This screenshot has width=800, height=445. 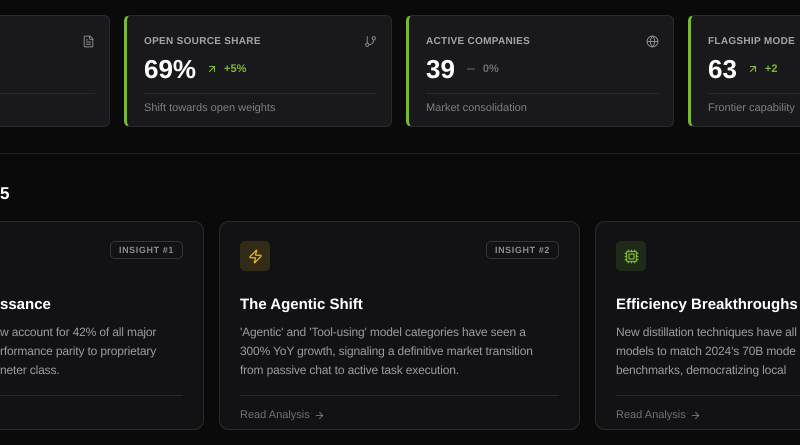 What do you see at coordinates (752, 108) in the screenshot?
I see `stat-note: Frontier capability` at bounding box center [752, 108].